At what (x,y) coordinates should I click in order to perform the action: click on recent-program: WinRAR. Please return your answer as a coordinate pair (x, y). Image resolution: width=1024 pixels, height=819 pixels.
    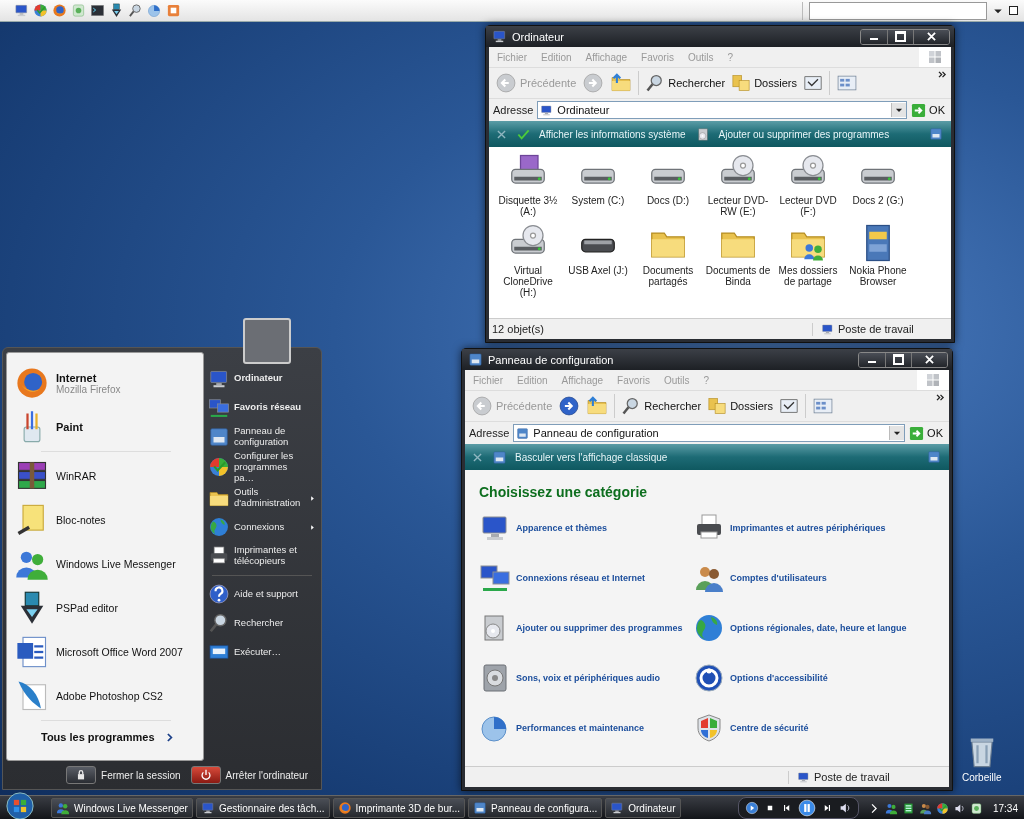
    Looking at the image, I should click on (76, 476).